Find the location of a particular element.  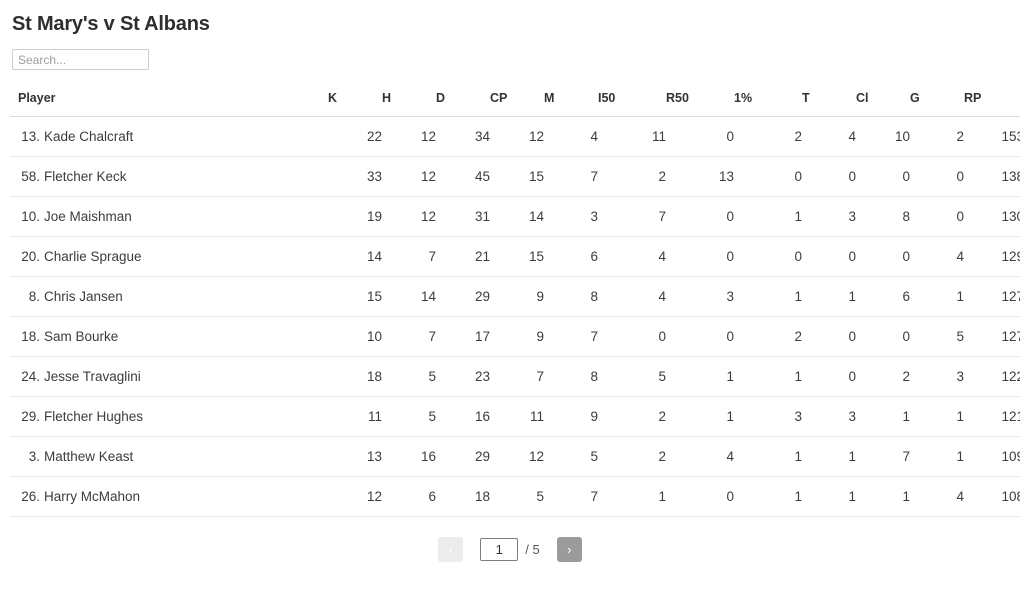

column-header-player: Player is located at coordinates (169, 104).